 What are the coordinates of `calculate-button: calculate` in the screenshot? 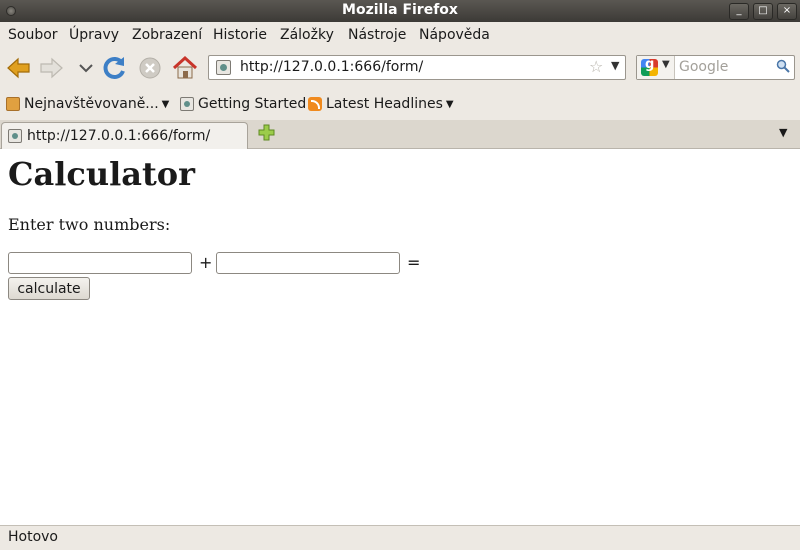 It's located at (49, 288).